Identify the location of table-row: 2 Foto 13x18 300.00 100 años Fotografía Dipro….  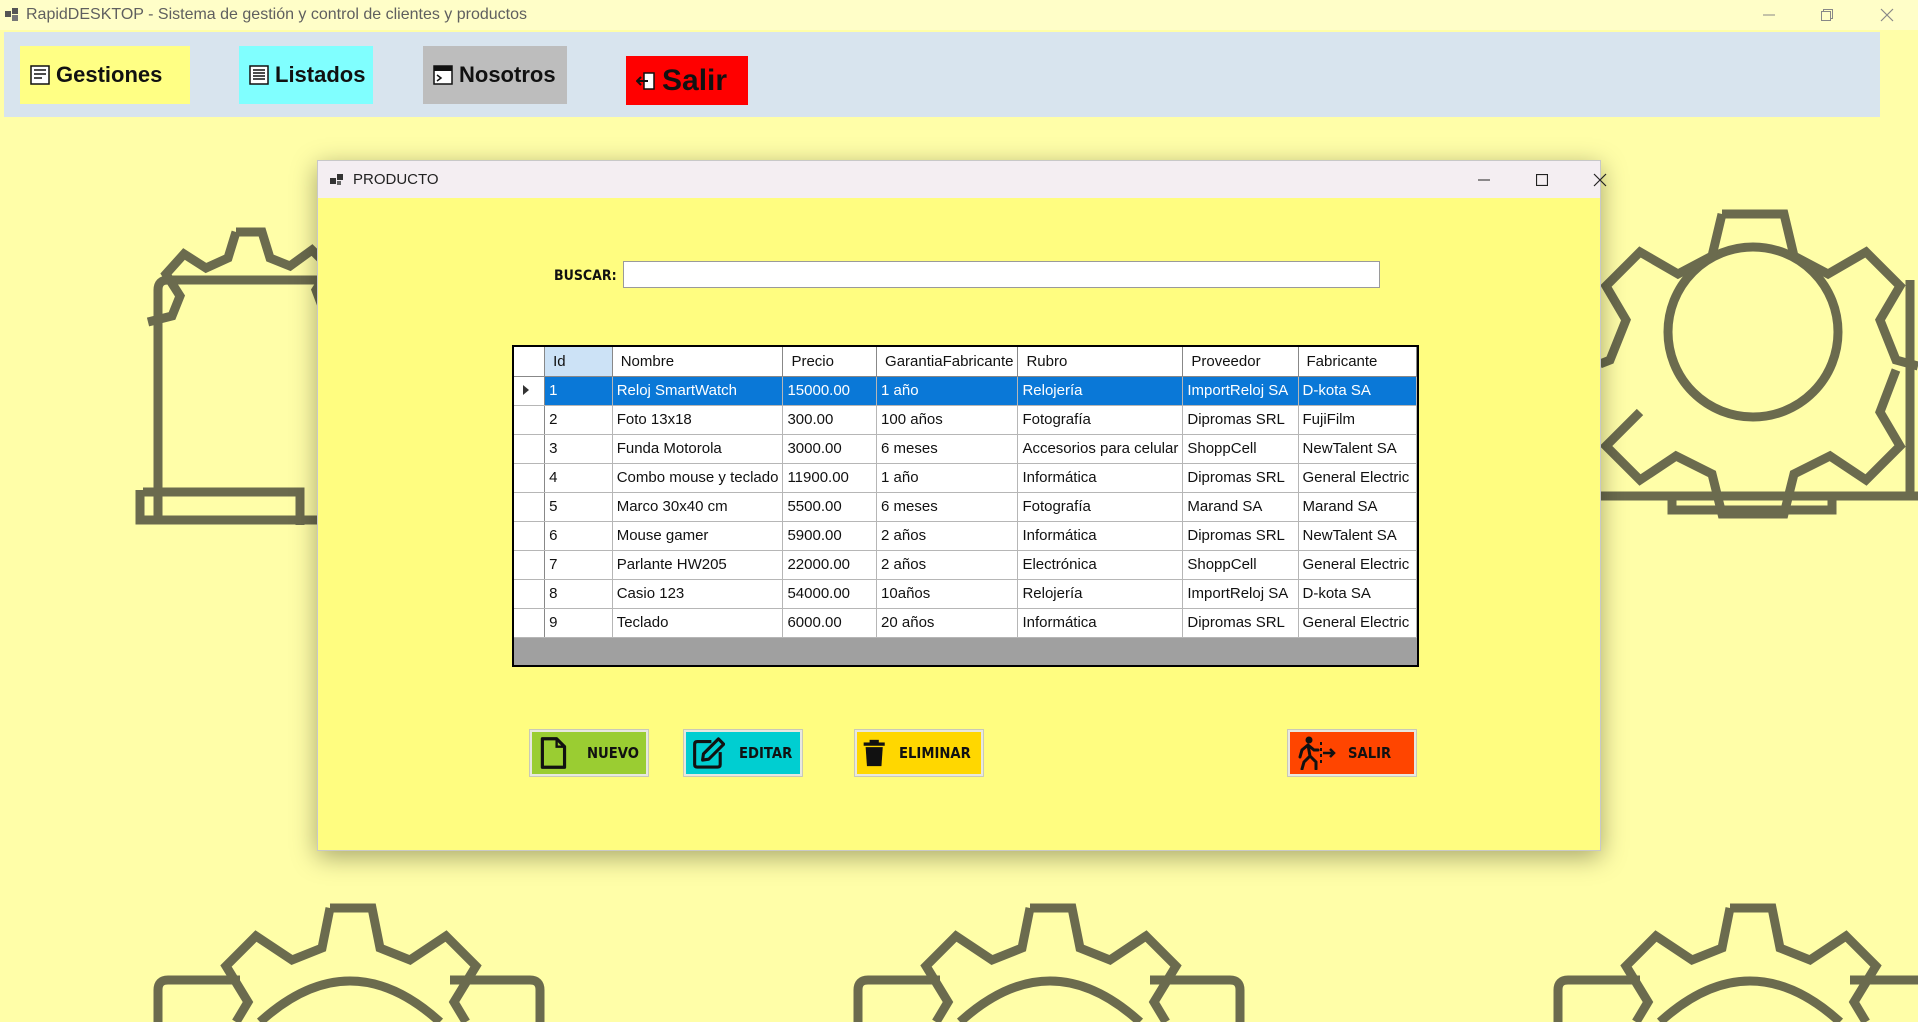
(965, 420).